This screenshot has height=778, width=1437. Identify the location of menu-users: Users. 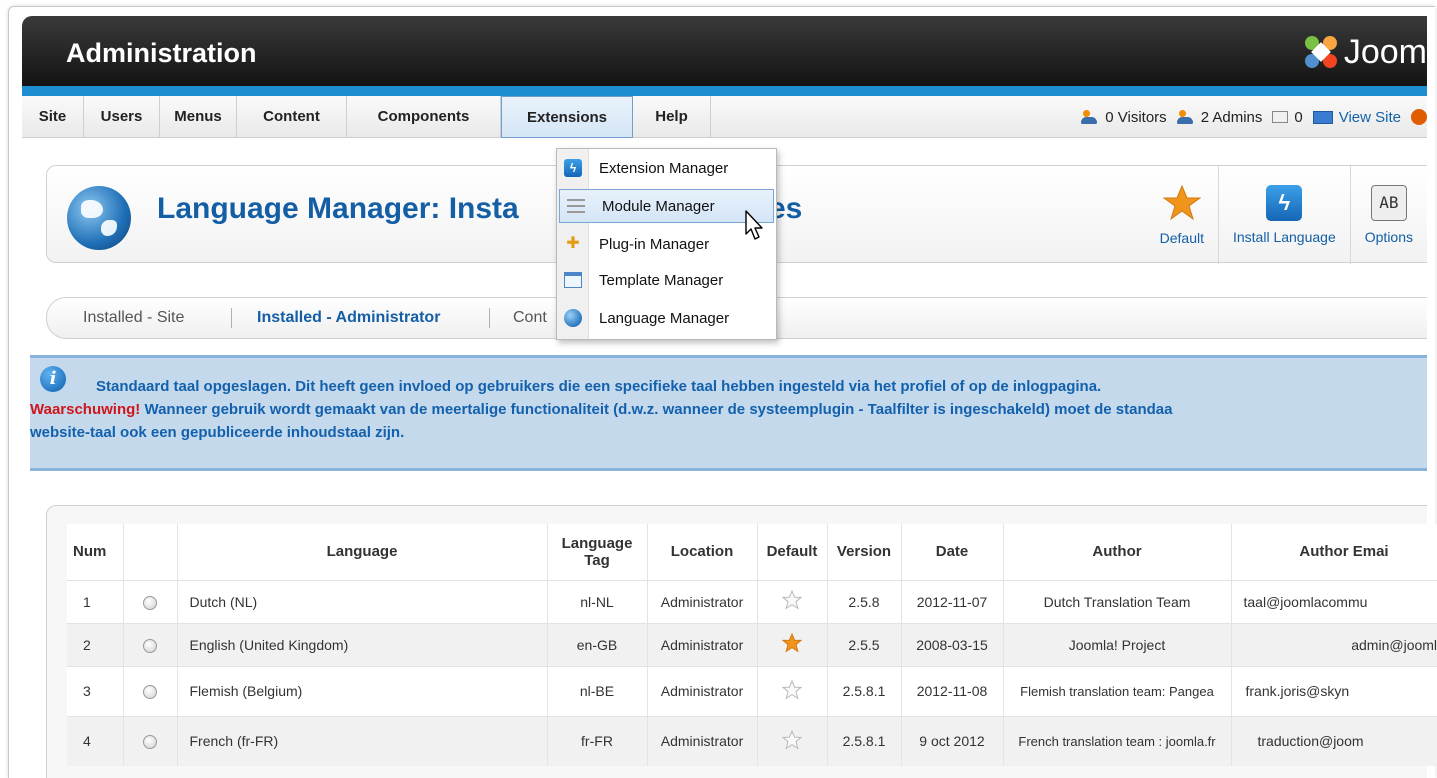
(122, 117).